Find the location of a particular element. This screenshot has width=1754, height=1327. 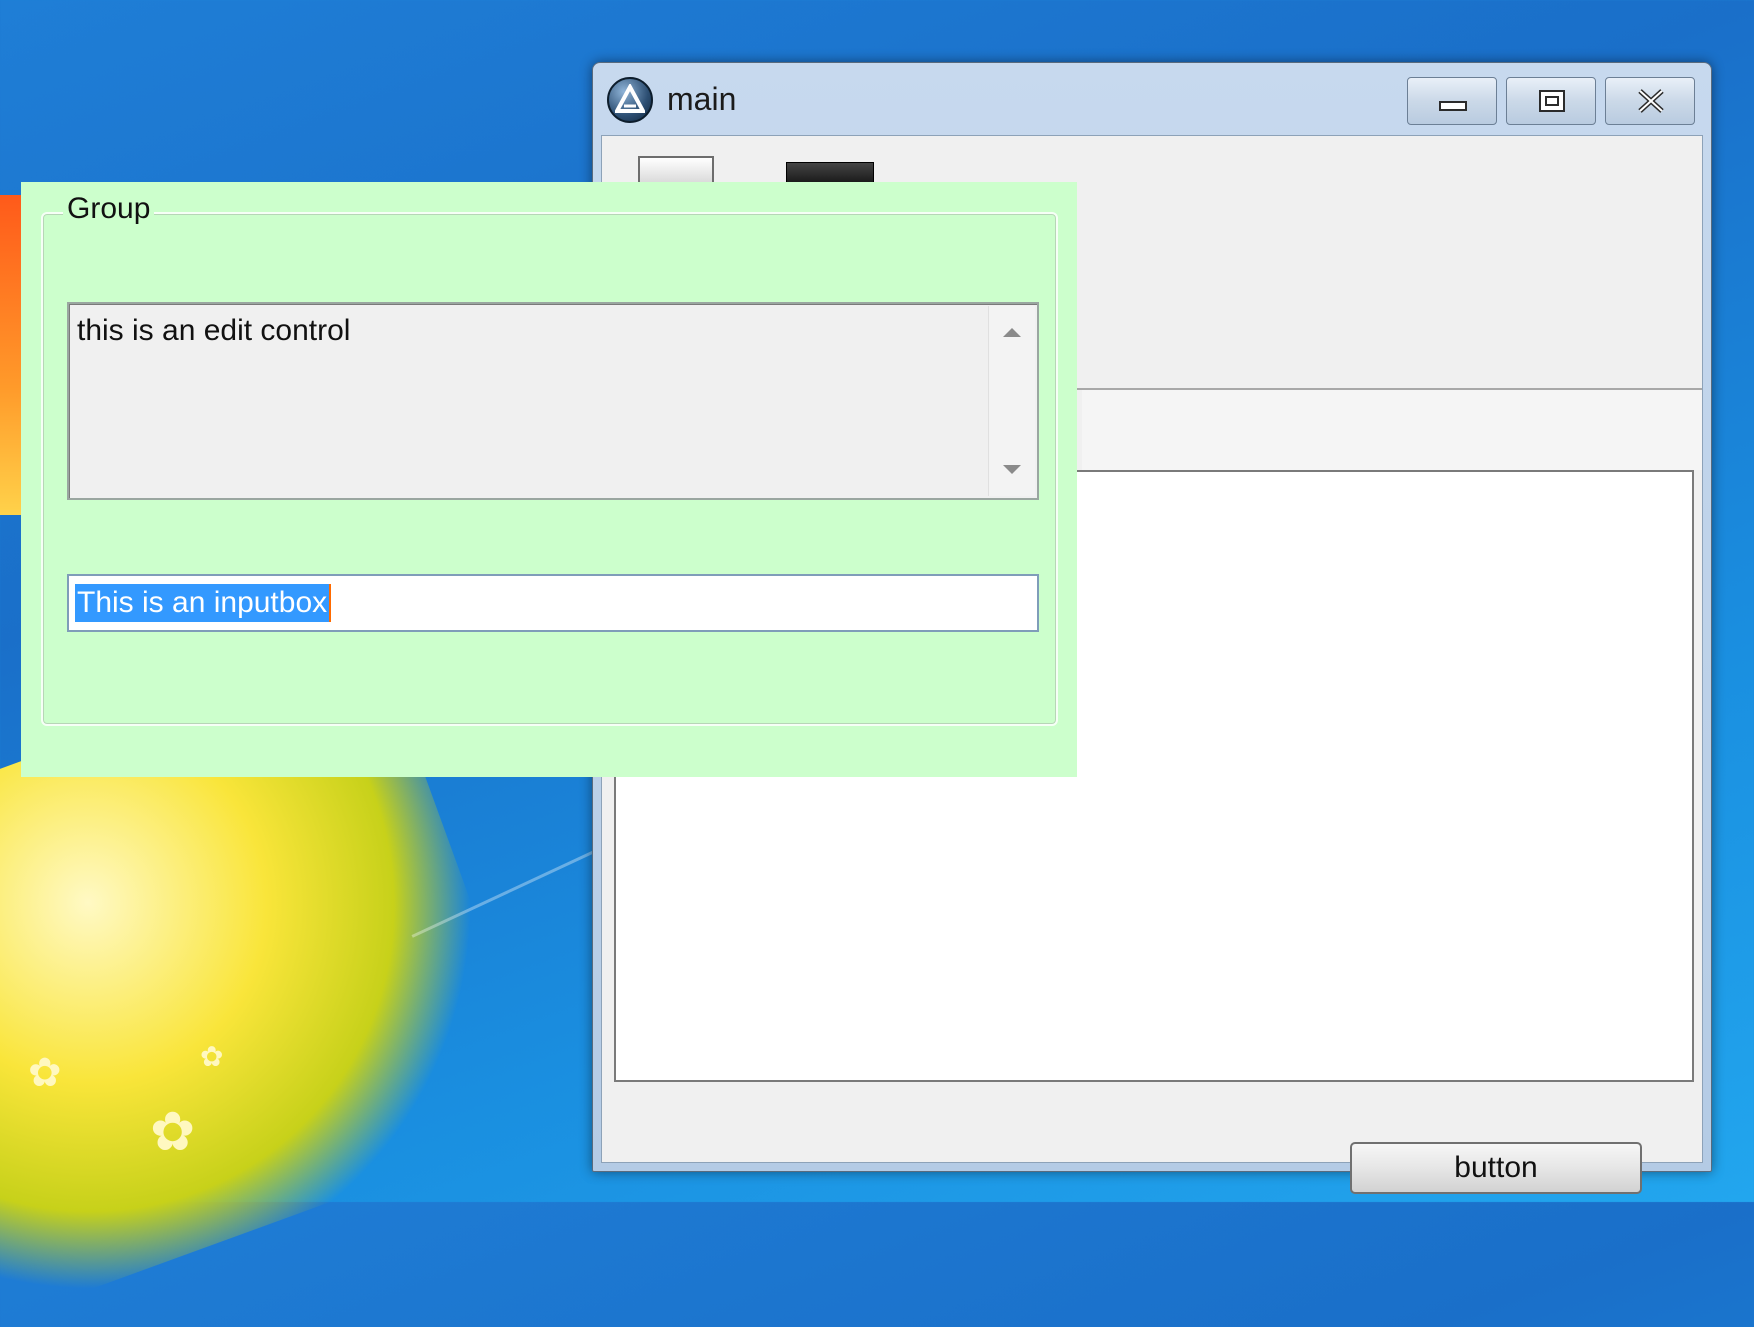

maximize-icon is located at coordinates (1552, 101).